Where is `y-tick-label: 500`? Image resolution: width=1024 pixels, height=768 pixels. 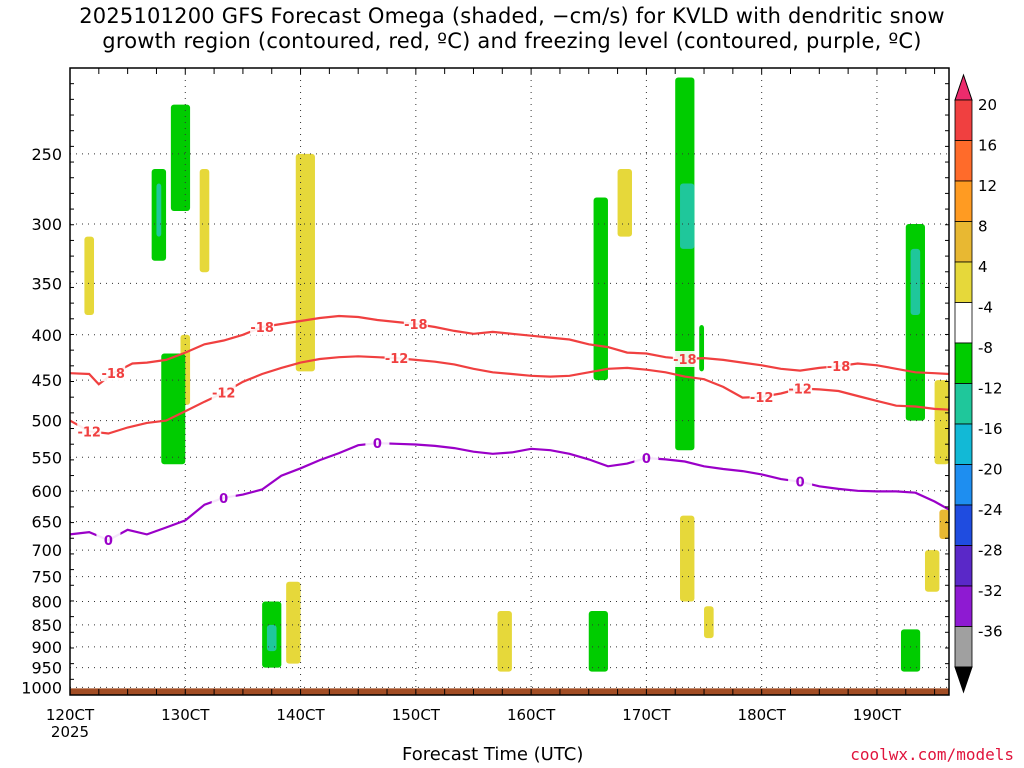
y-tick-label: 500 is located at coordinates (46, 421).